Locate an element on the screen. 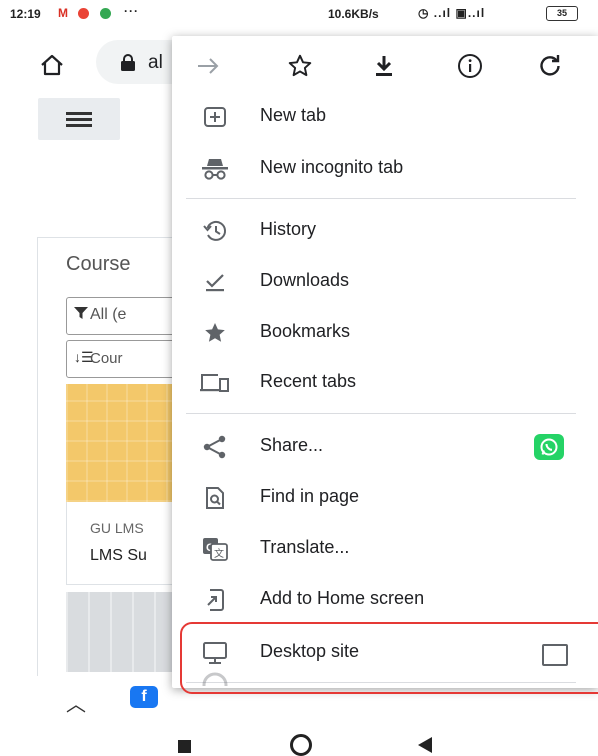  sort-label: Cour is located at coordinates (106, 358).